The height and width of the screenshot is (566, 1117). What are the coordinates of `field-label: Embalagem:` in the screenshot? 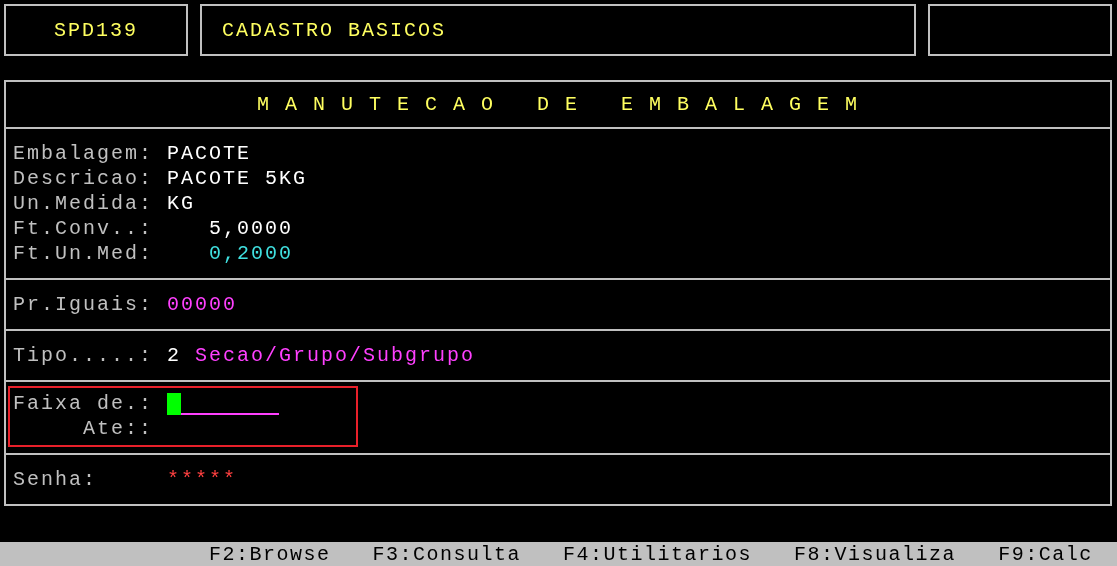 It's located at (84, 153).